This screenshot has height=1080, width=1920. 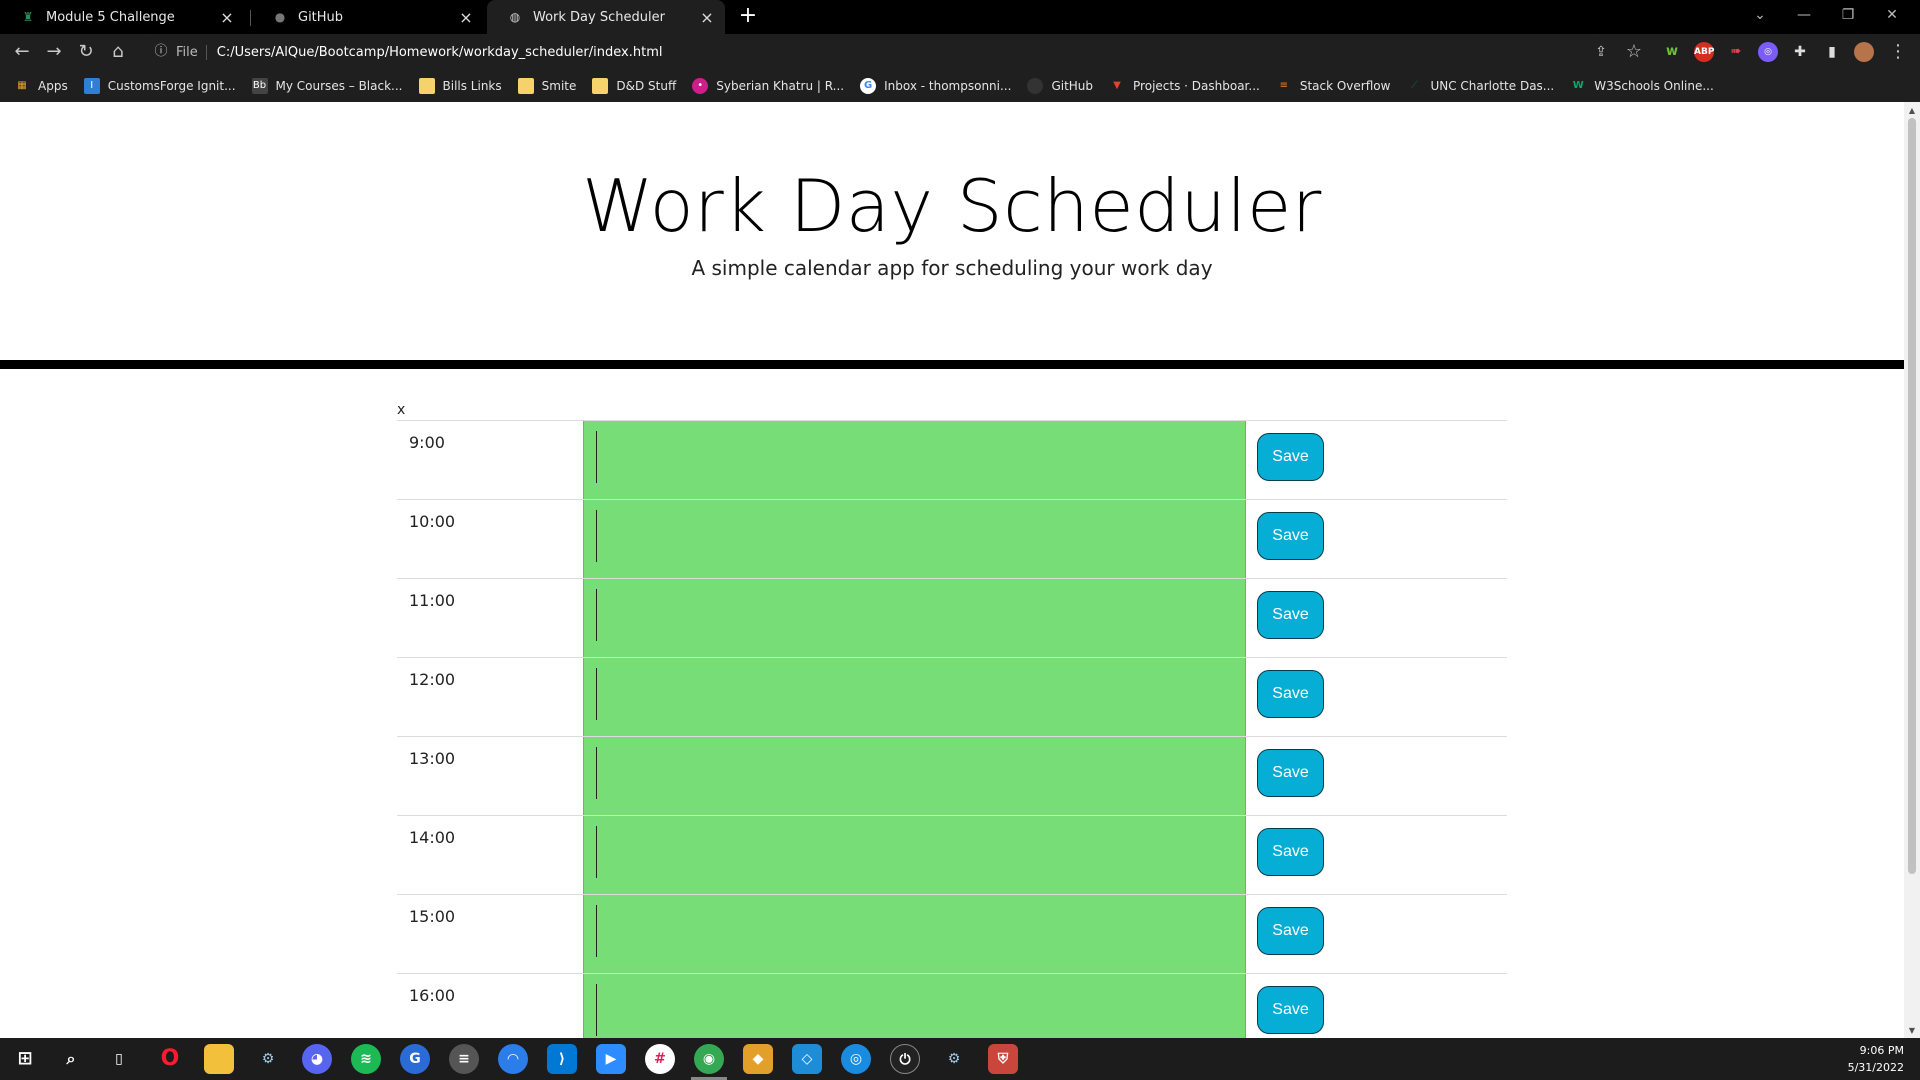 What do you see at coordinates (1892, 15) in the screenshot?
I see `window-close-icon: ✕` at bounding box center [1892, 15].